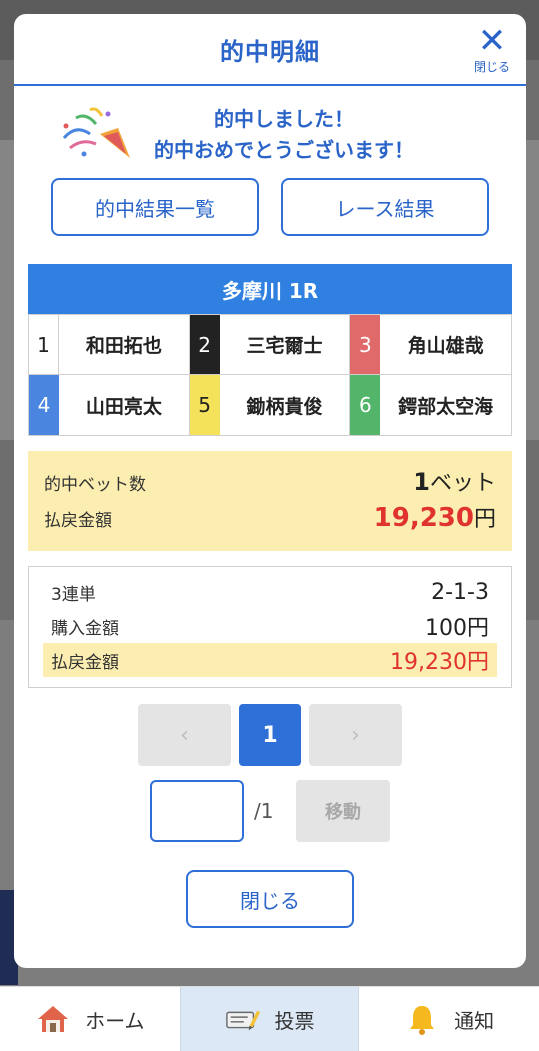  Describe the element at coordinates (365, 405) in the screenshot. I see `racer-number: 6` at that location.